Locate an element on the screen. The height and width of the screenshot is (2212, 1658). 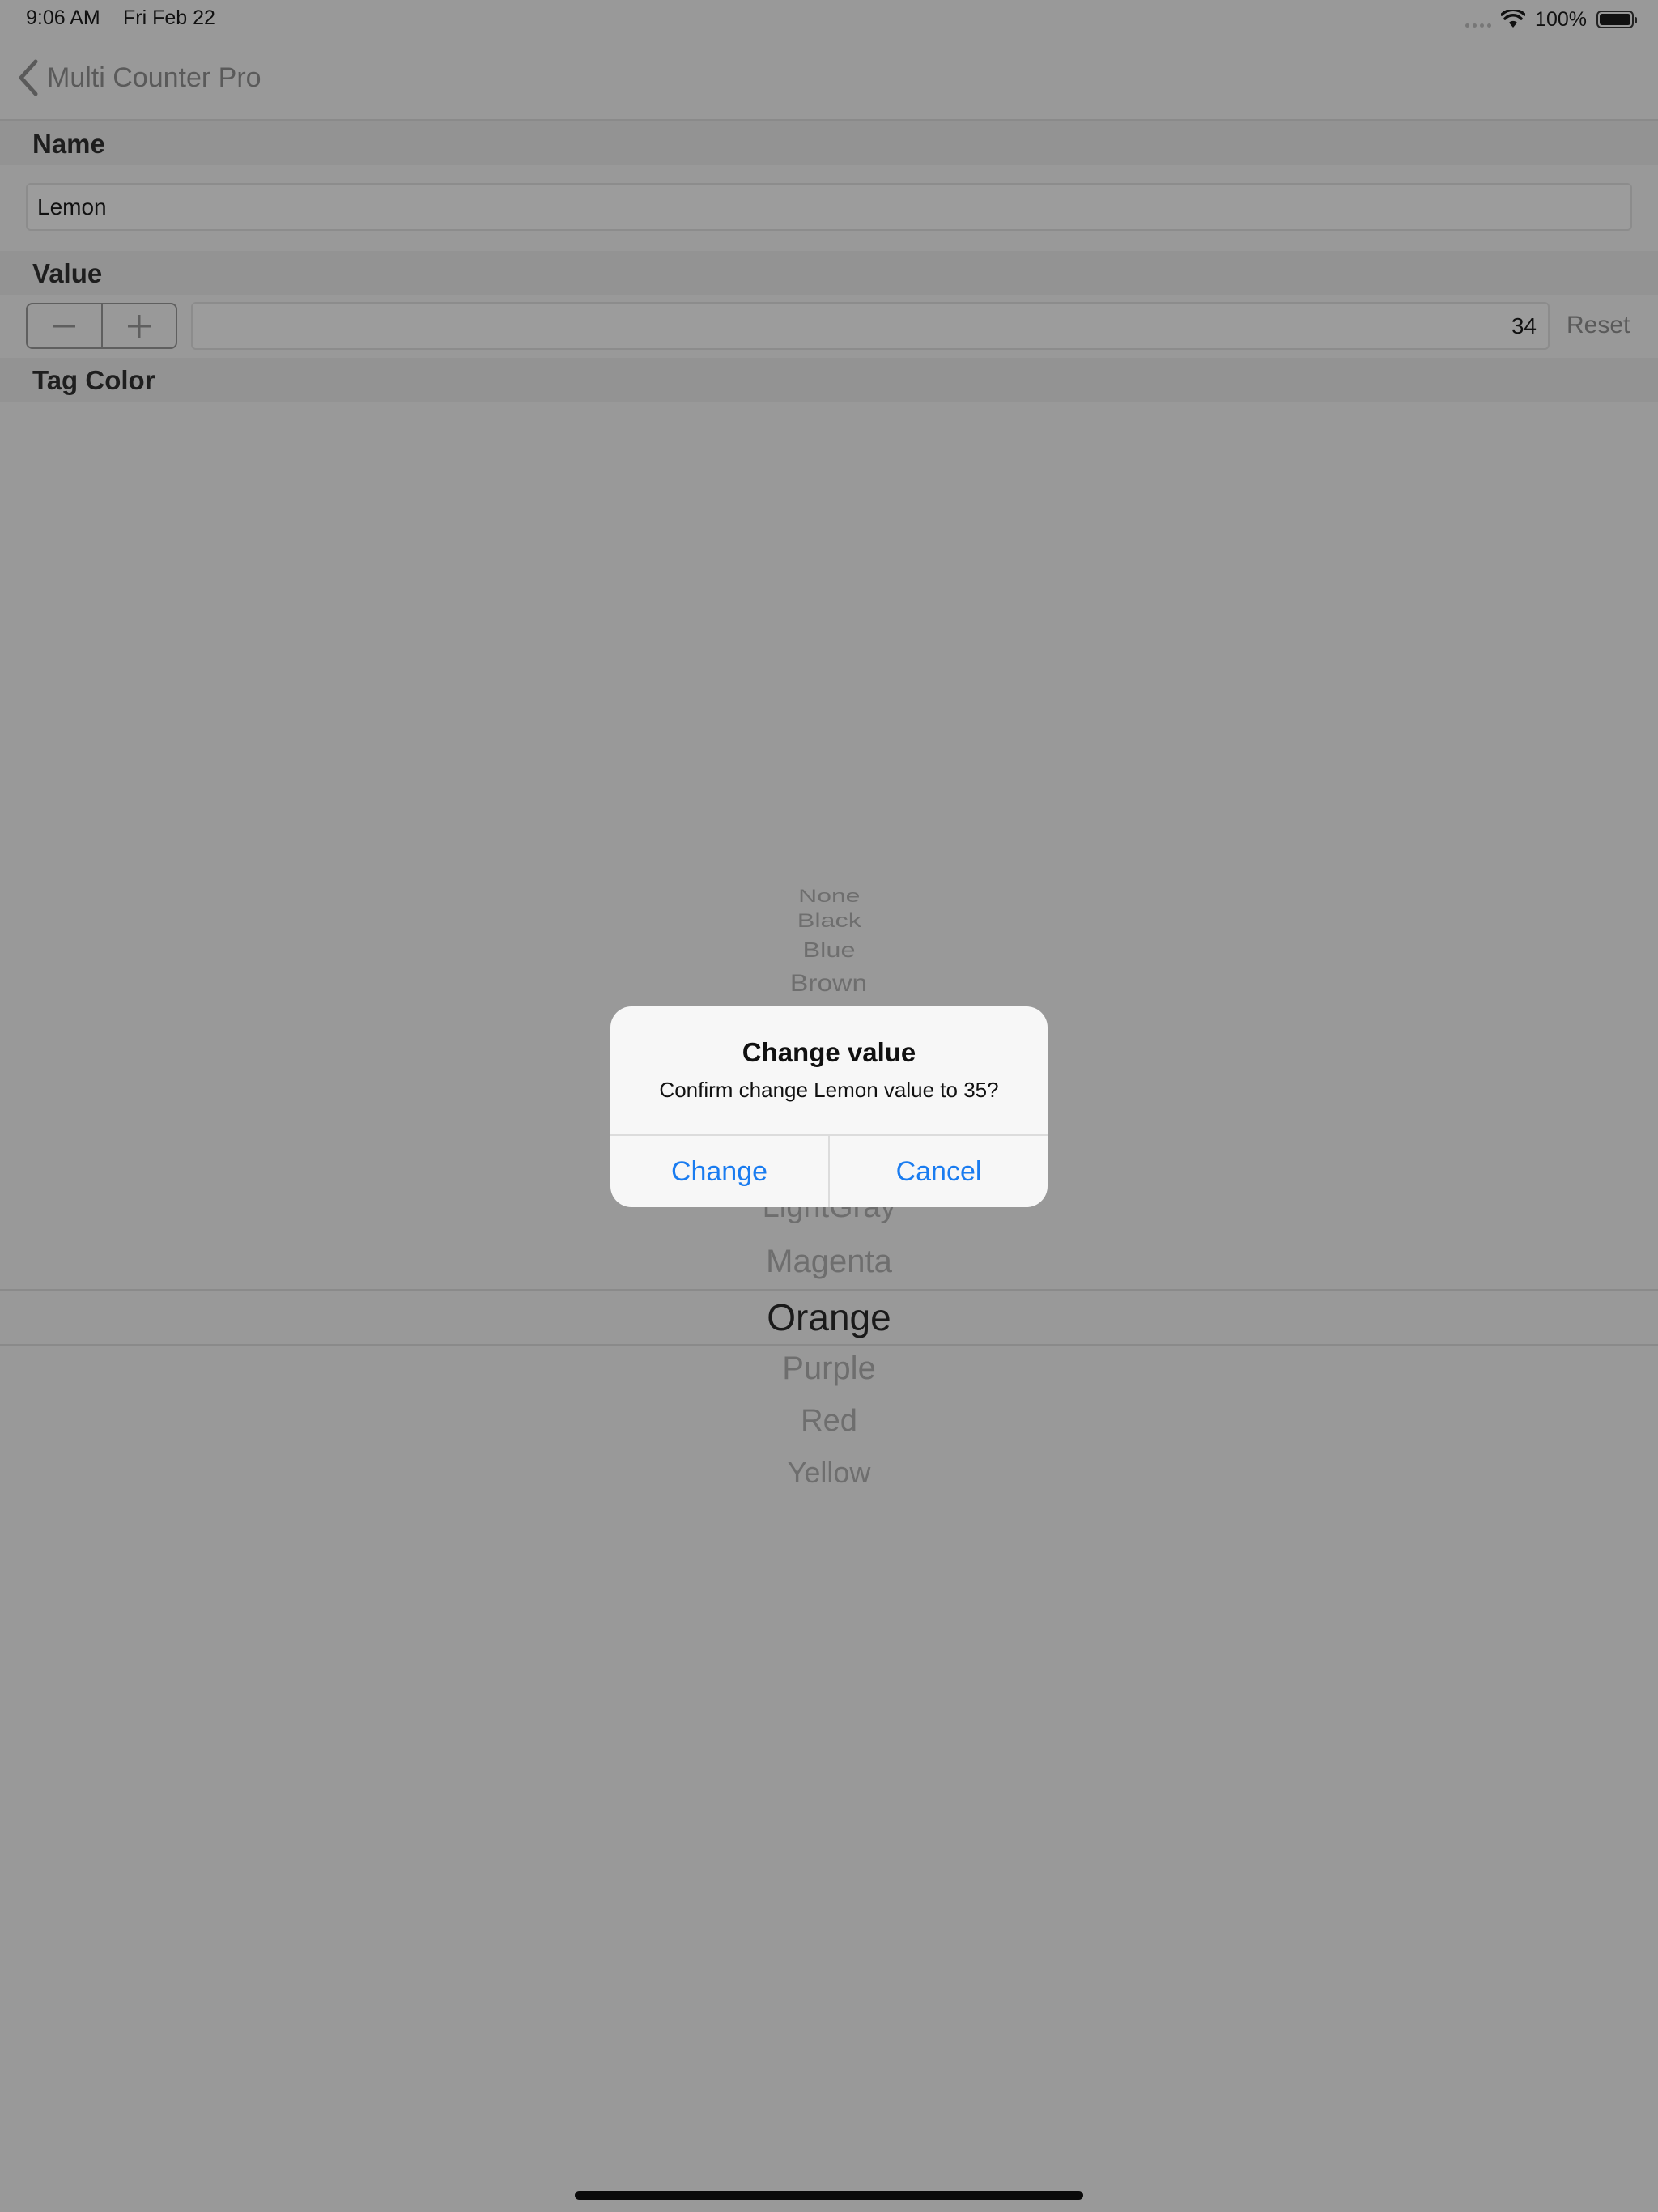
chevron-left-icon is located at coordinates (28, 77).